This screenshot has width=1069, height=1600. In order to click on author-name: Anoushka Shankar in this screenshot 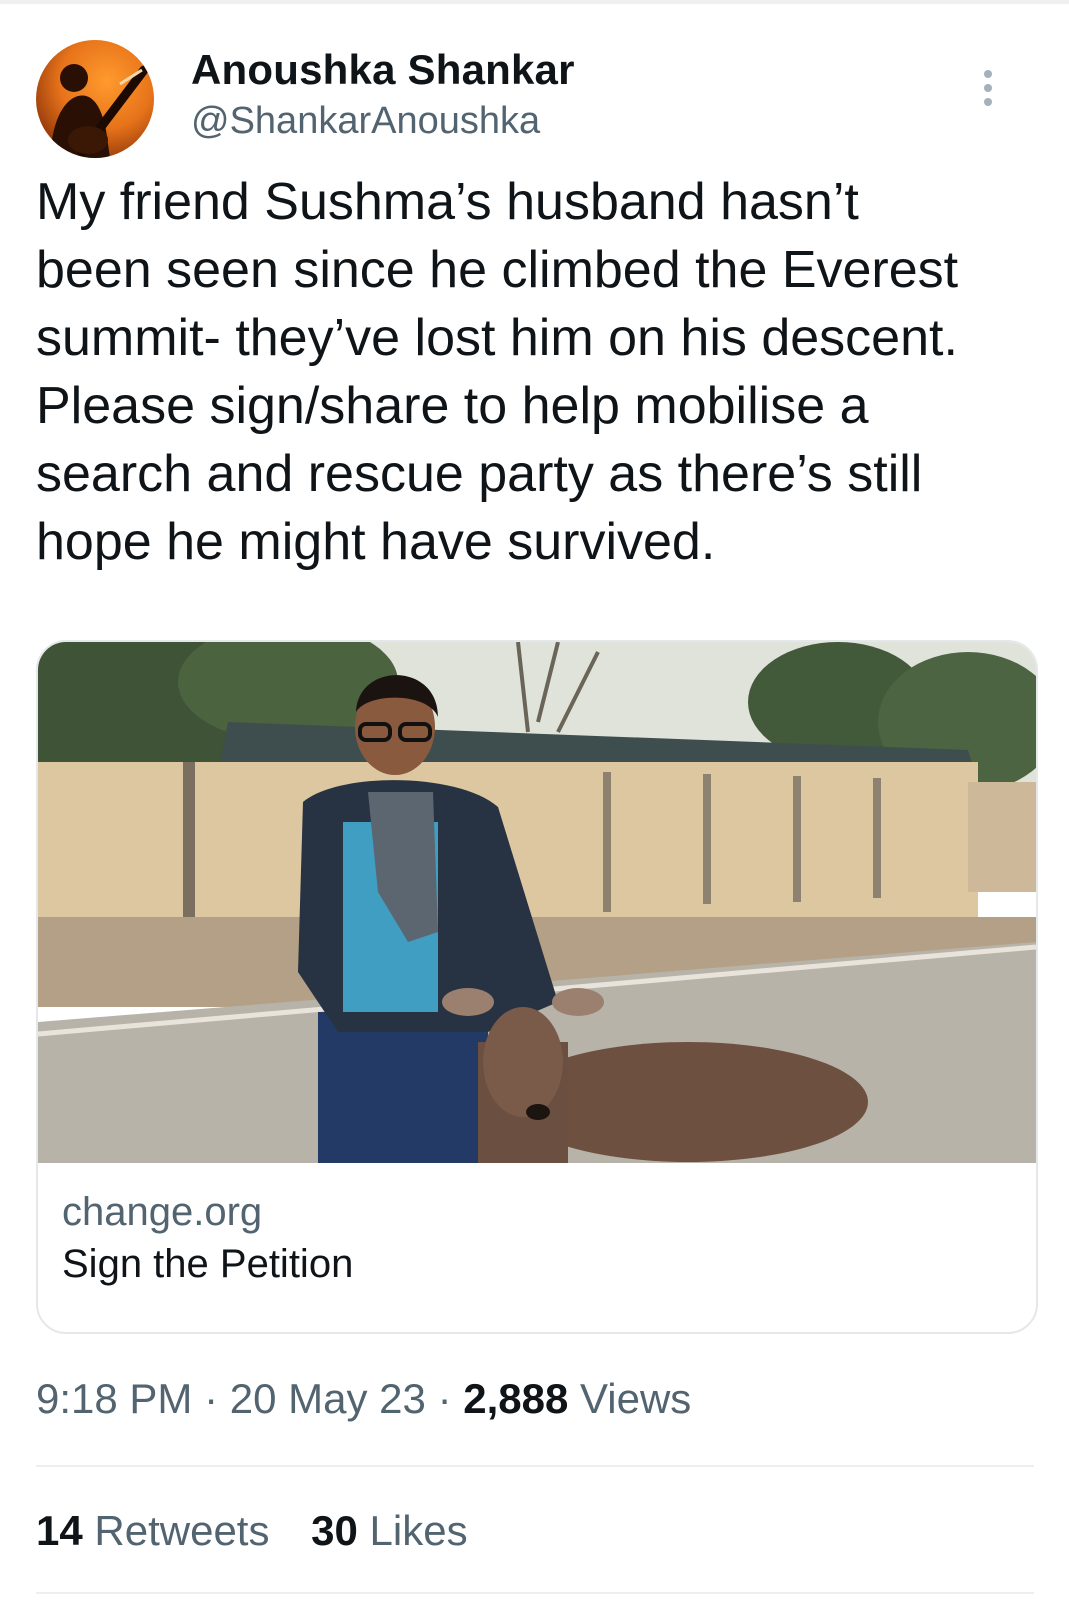, I will do `click(383, 70)`.